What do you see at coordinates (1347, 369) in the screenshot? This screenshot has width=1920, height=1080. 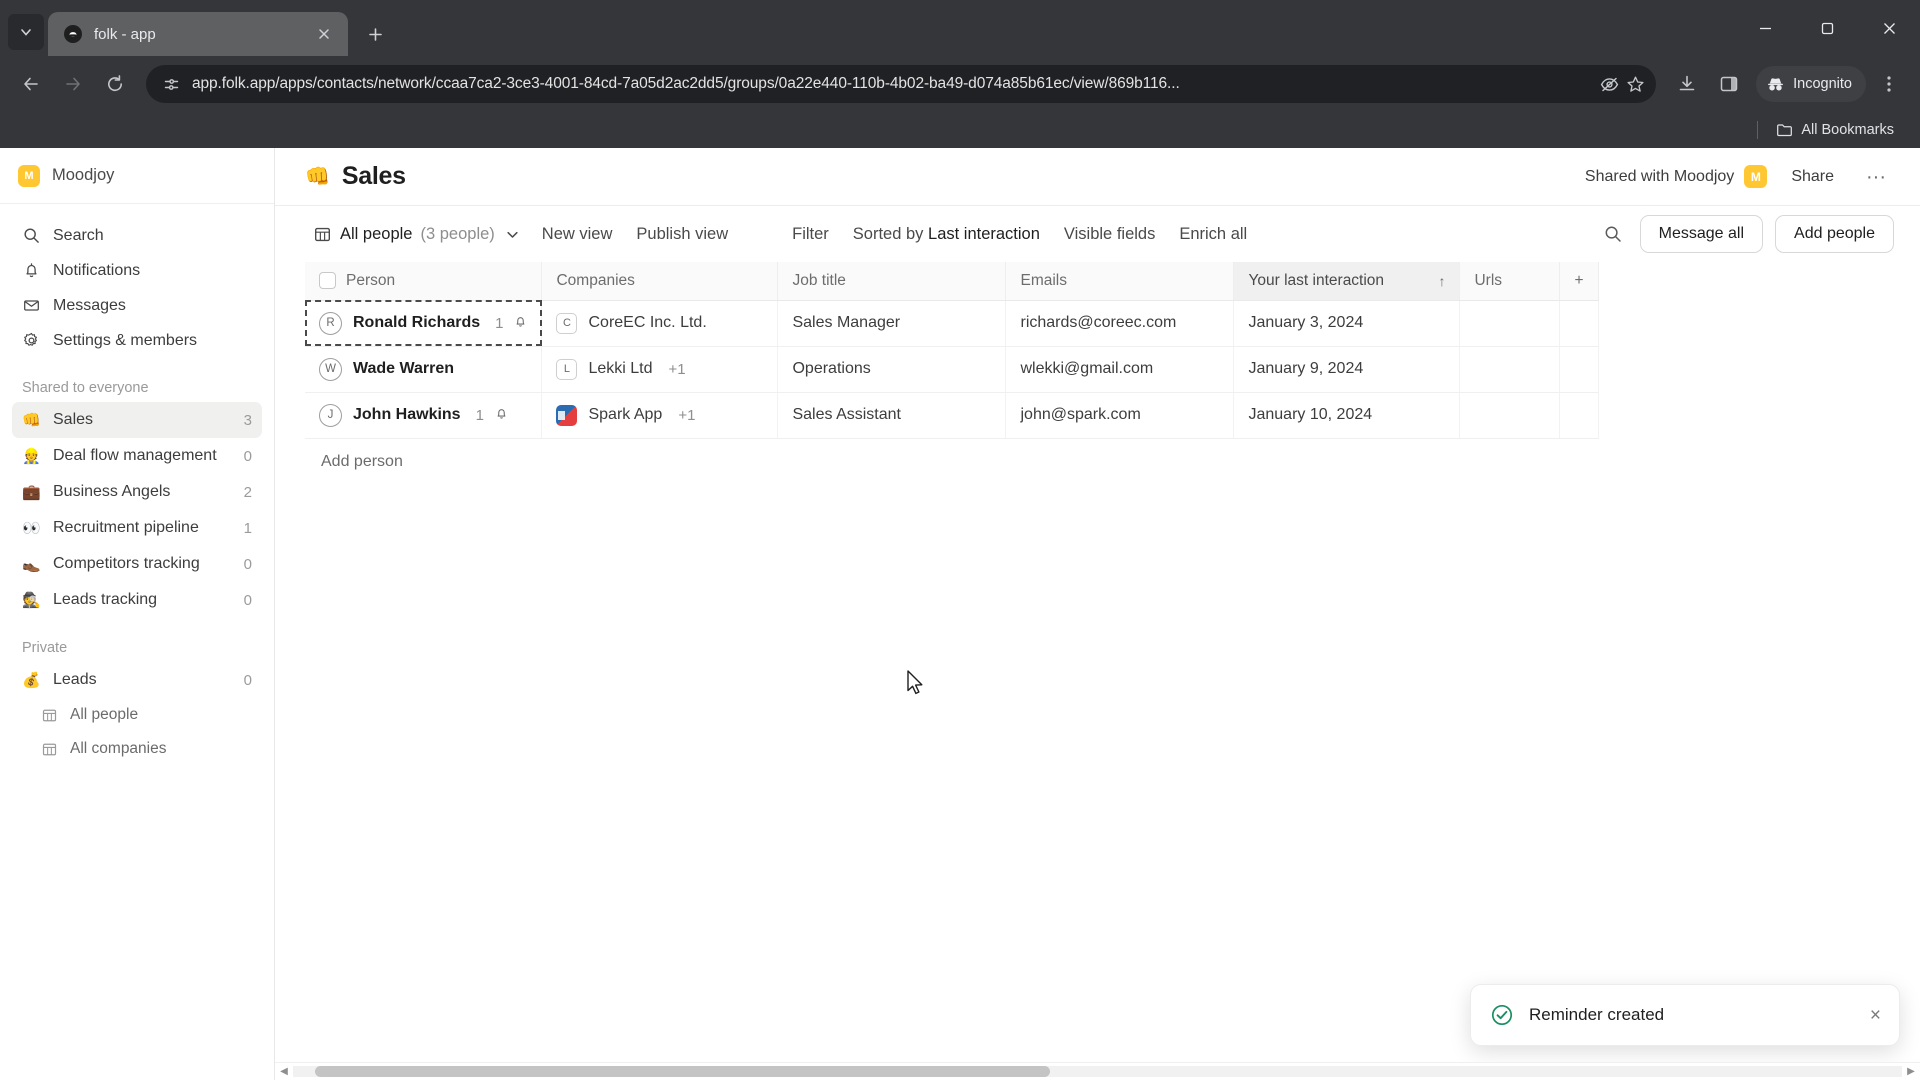 I see `cell-last-interaction: January 9, 2024` at bounding box center [1347, 369].